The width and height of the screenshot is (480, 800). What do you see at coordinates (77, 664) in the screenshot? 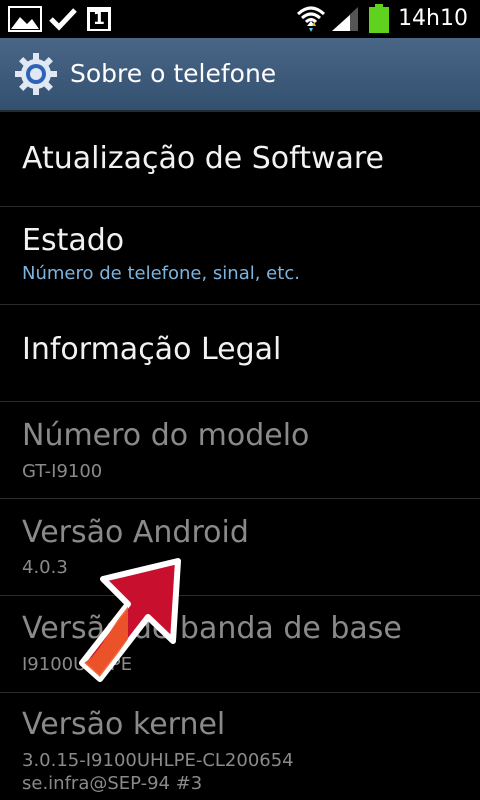
I see `setting-subtitle: I9100UHLPE` at bounding box center [77, 664].